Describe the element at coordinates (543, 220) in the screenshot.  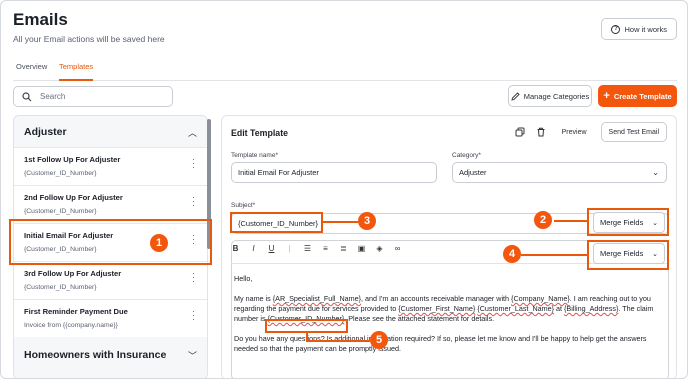
I see `annotation-badge-2: 2` at that location.